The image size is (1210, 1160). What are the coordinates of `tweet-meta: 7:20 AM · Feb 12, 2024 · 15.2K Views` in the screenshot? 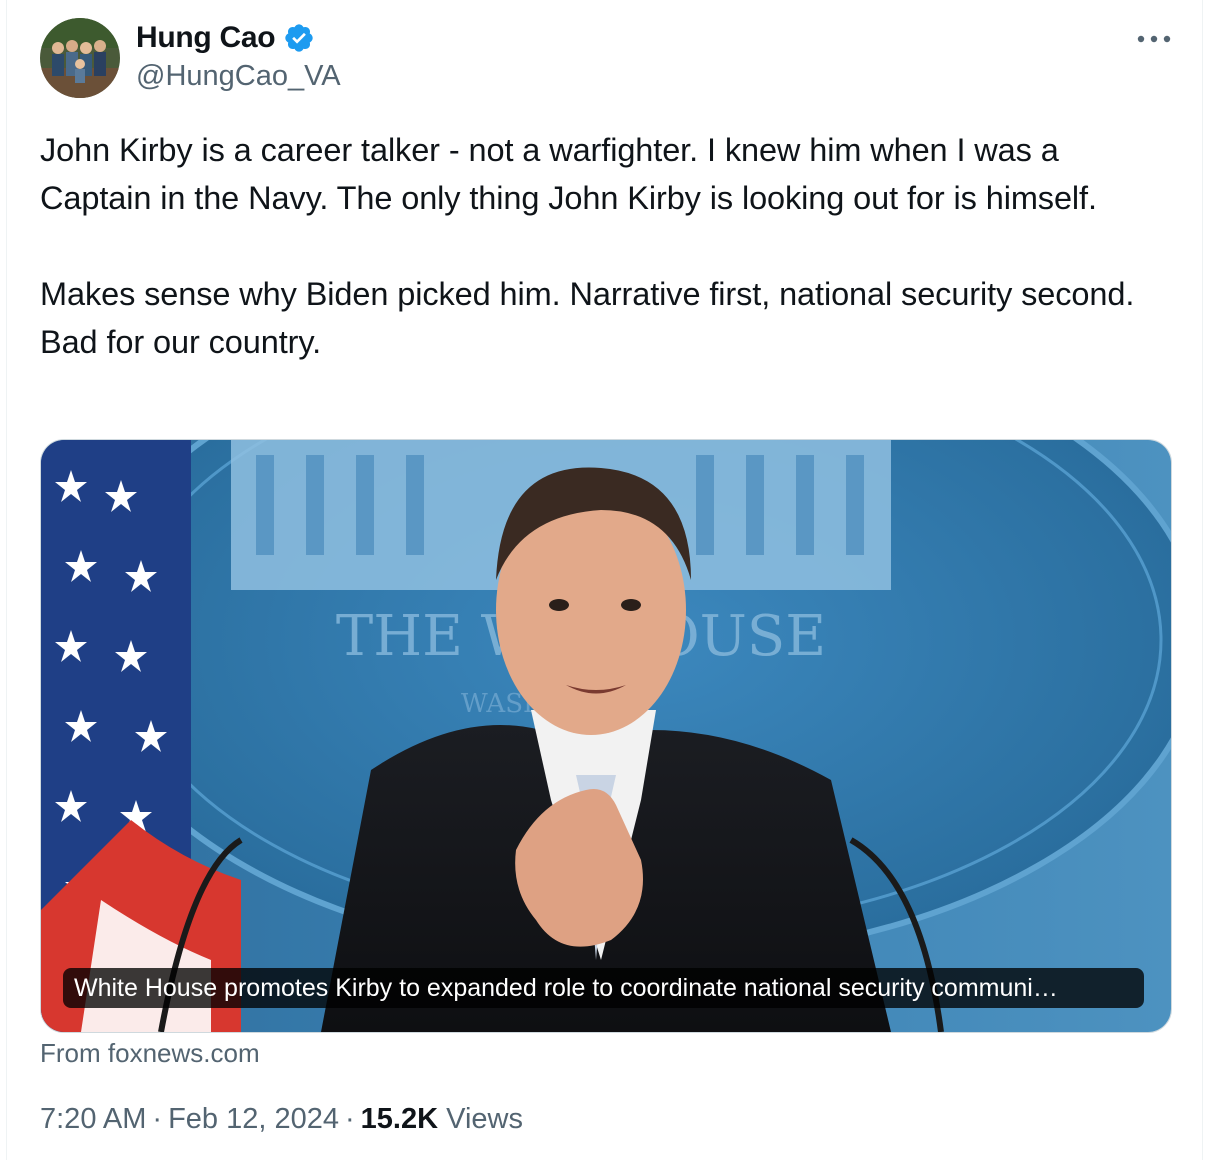 It's located at (281, 1119).